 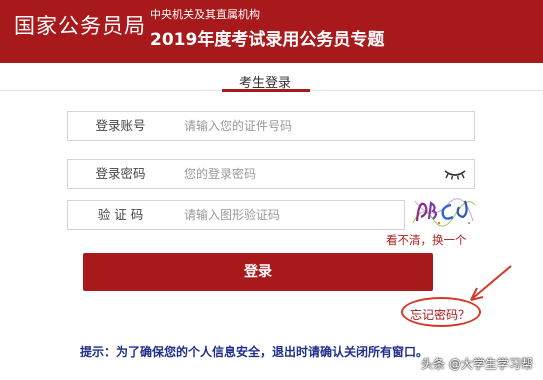 I want to click on tab-active-indicator, so click(x=266, y=90).